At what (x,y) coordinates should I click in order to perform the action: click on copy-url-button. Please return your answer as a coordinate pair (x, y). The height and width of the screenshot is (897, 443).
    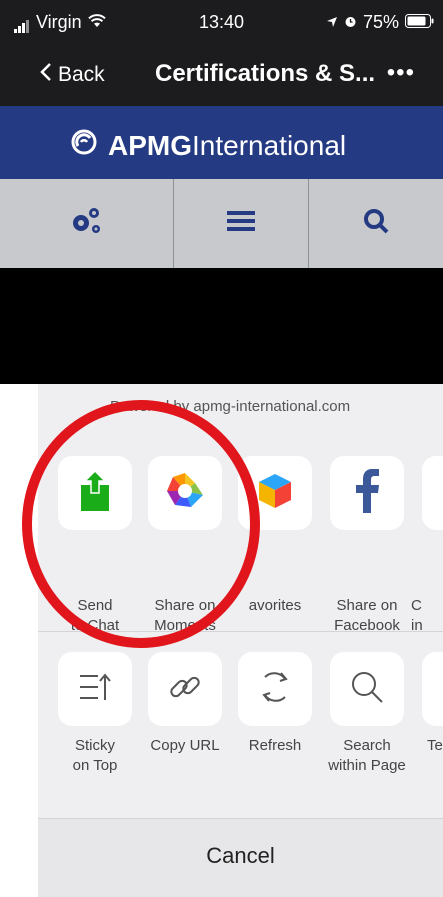
    Looking at the image, I should click on (185, 689).